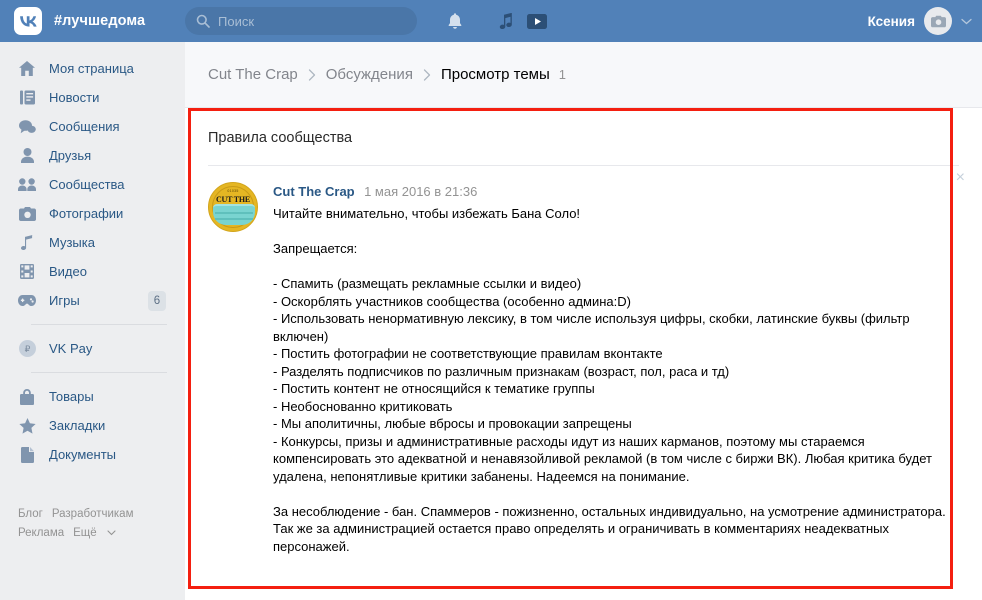 Image resolution: width=982 pixels, height=600 pixels. I want to click on sidebar-item-photos: Фотографии, so click(92, 213).